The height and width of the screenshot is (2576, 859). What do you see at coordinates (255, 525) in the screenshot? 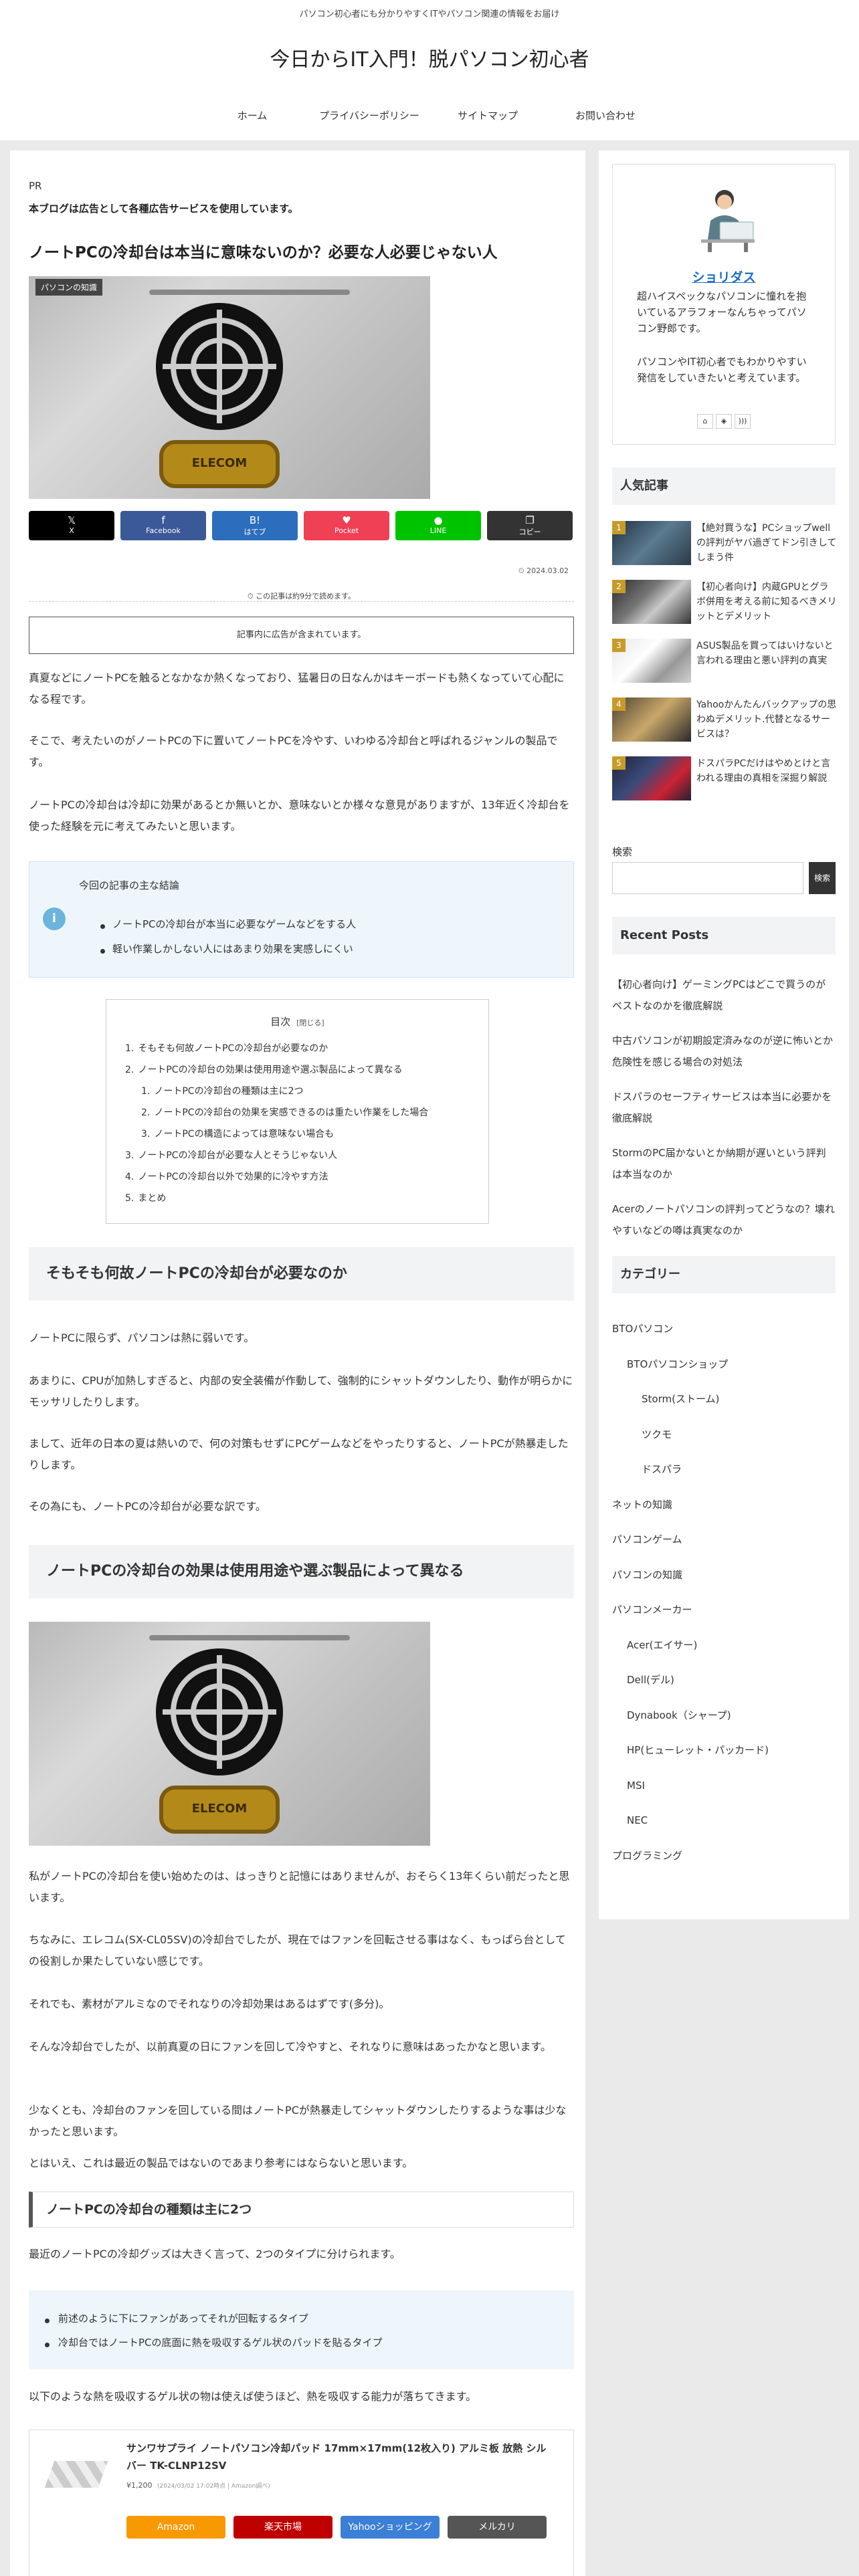
I see `share-hatena-button: B! はてブ` at bounding box center [255, 525].